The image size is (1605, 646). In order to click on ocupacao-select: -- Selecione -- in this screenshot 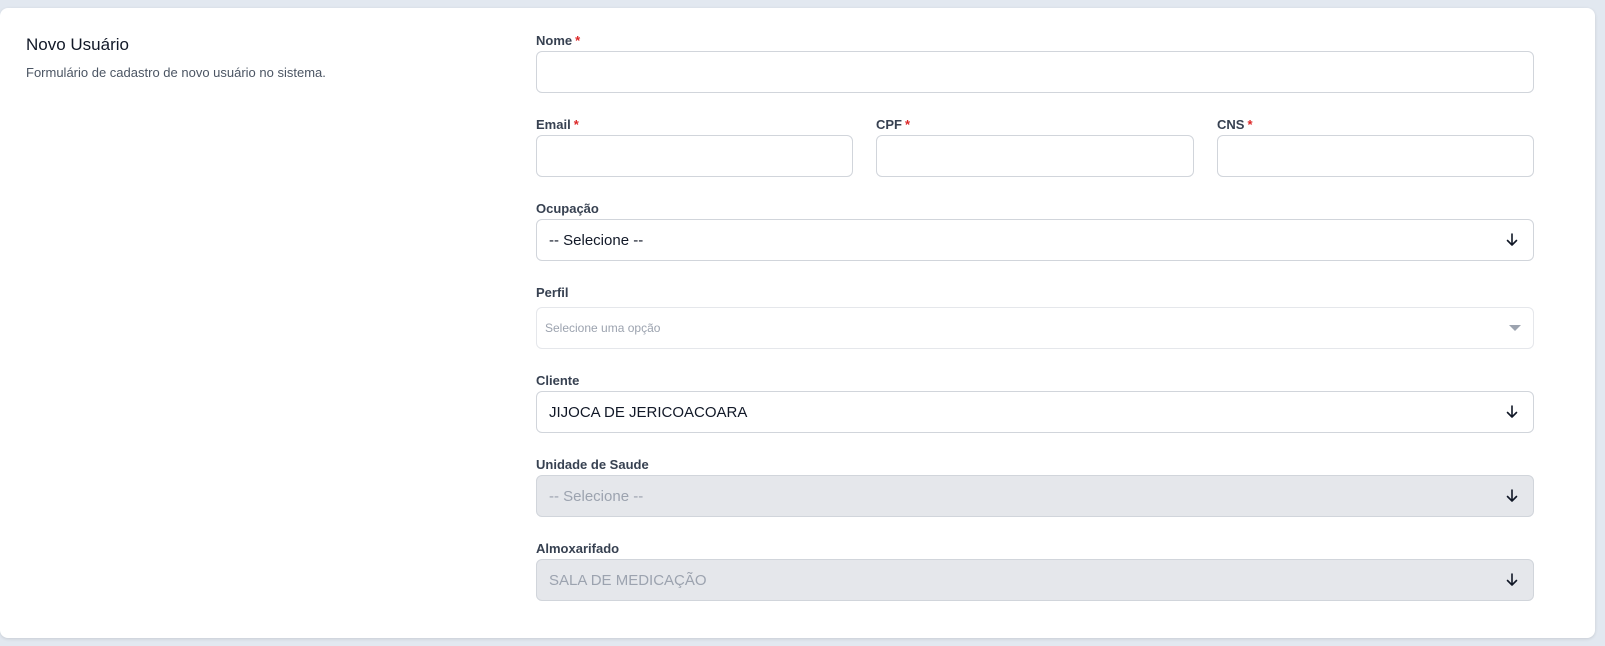, I will do `click(1035, 240)`.